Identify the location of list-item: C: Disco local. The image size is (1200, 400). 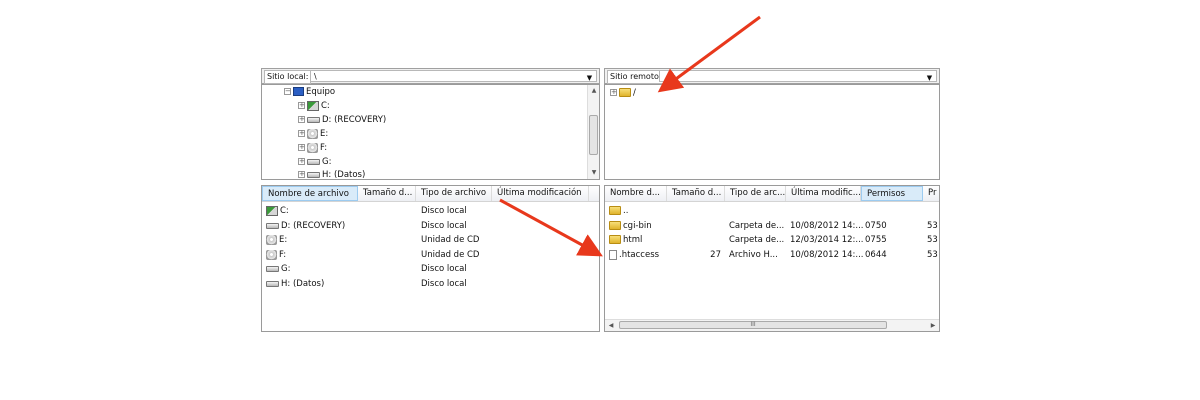
(430, 211).